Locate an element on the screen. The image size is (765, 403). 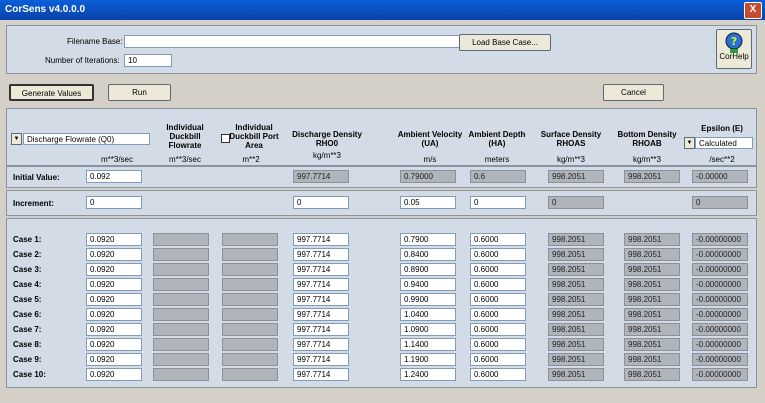
increment-ha-input: 0 is located at coordinates (498, 202).